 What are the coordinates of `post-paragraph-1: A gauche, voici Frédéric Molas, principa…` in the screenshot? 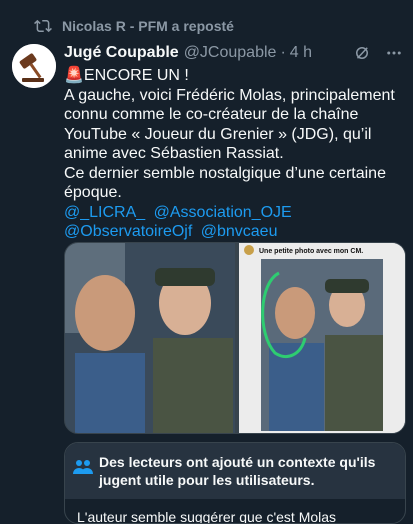 It's located at (229, 124).